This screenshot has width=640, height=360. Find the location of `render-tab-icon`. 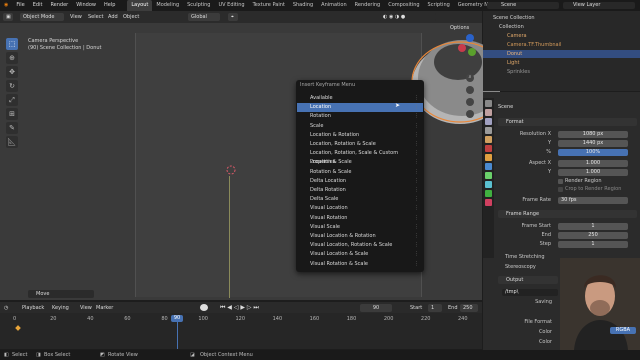

render-tab-icon is located at coordinates (488, 112).